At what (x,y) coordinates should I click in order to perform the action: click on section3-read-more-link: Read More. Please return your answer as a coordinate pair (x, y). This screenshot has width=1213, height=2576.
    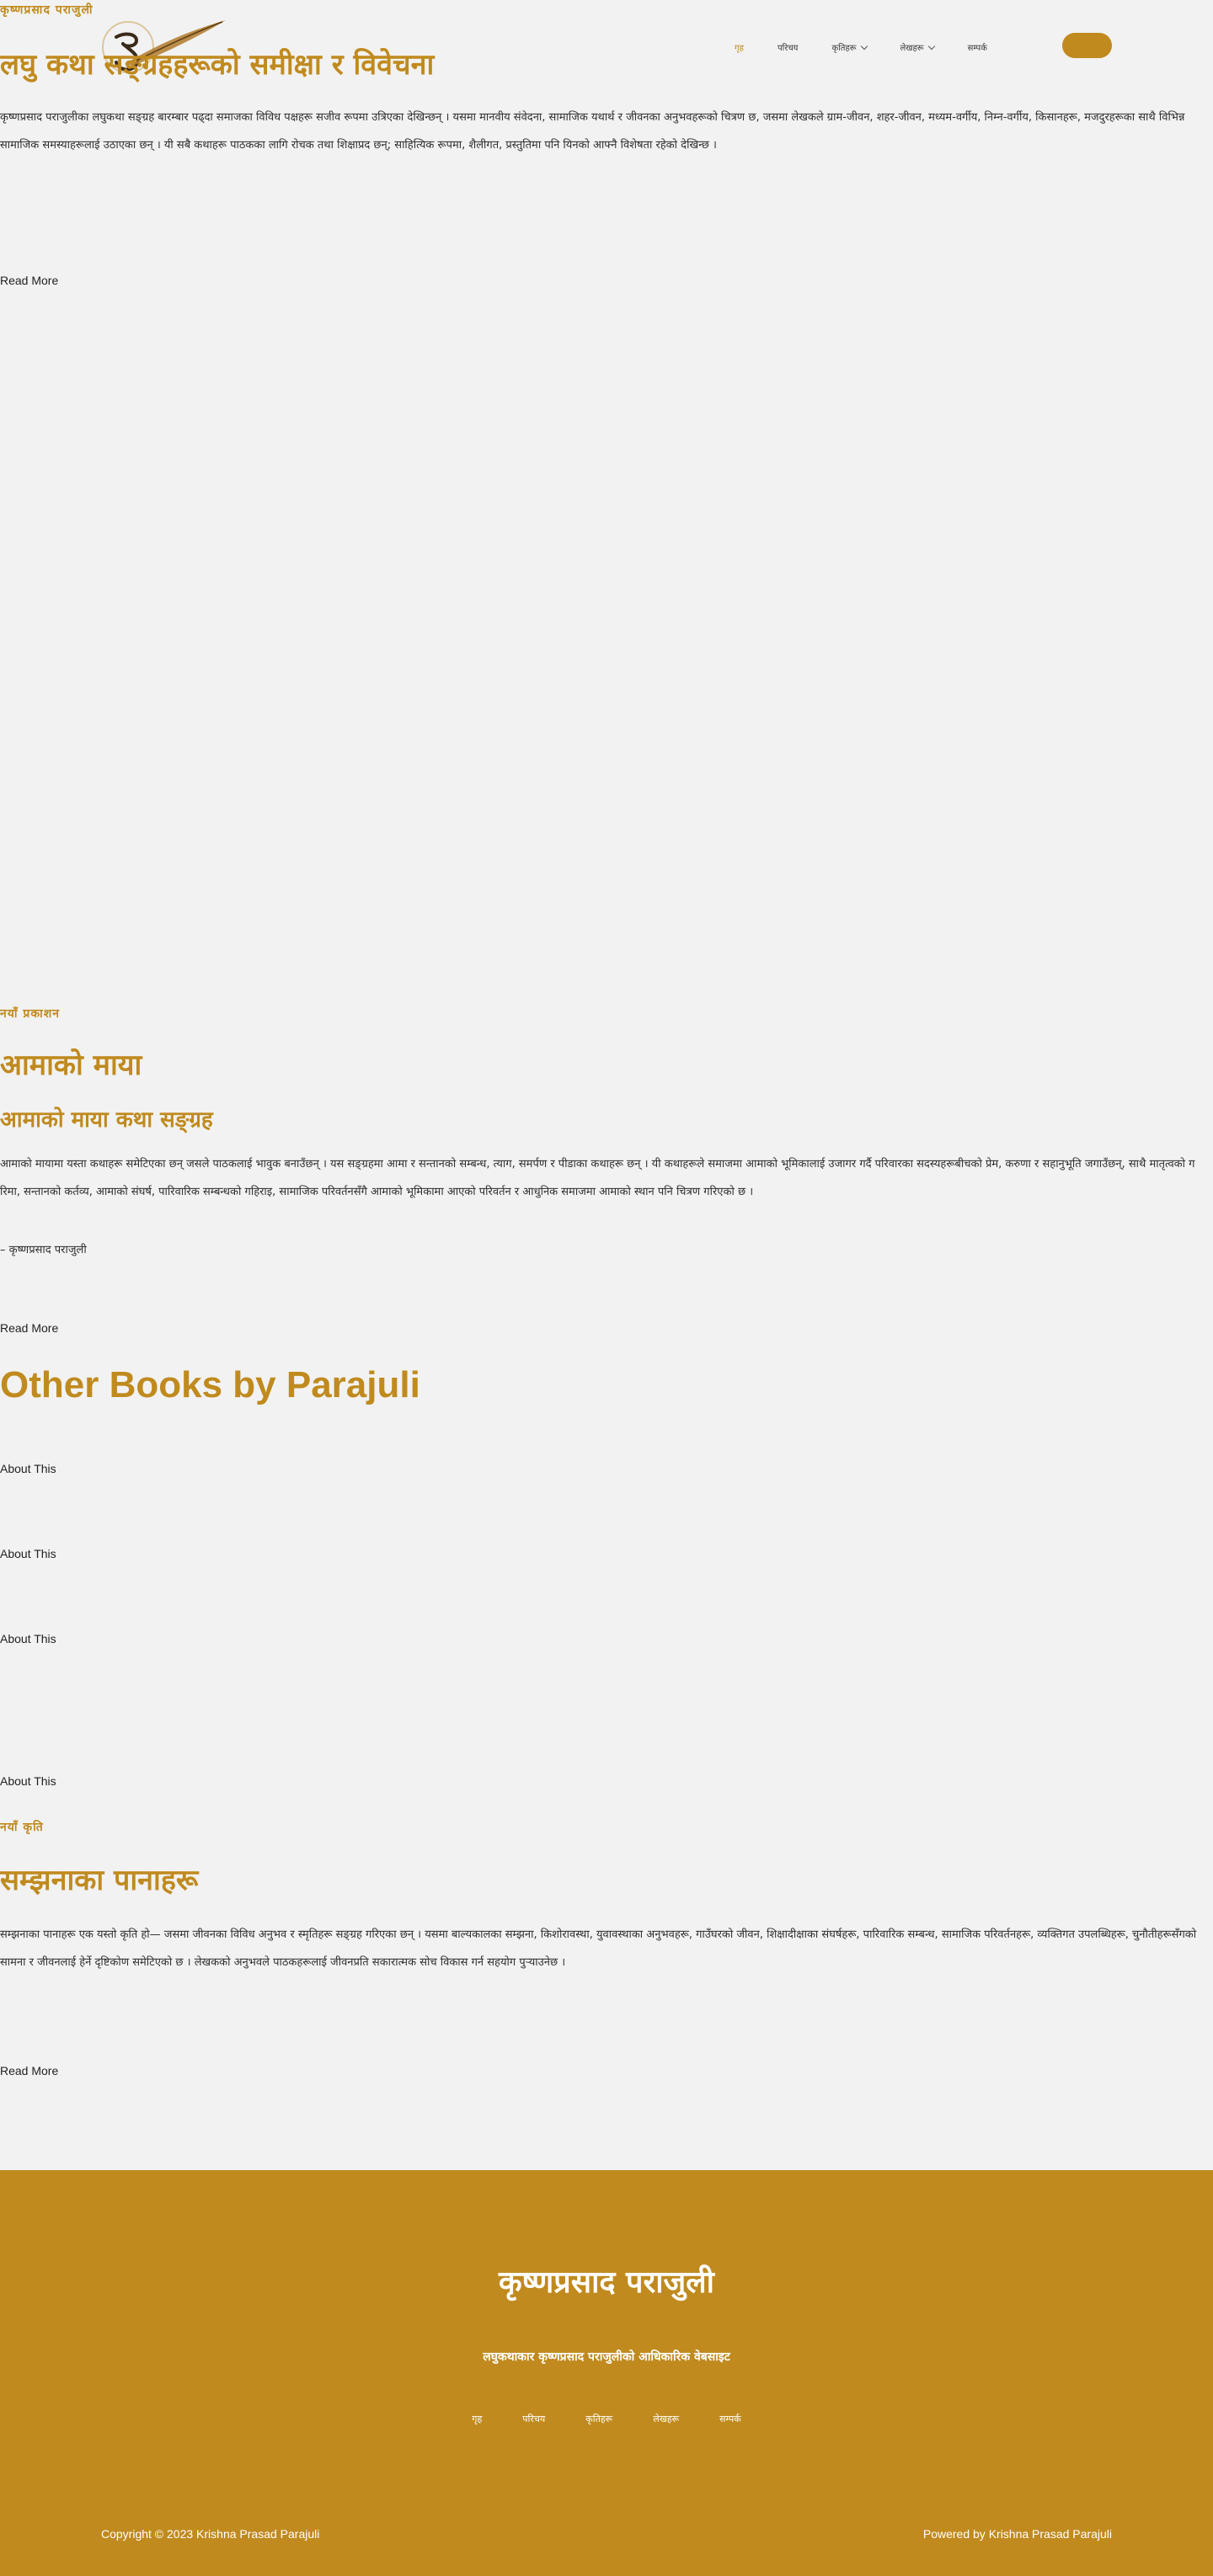
    Looking at the image, I should click on (29, 2070).